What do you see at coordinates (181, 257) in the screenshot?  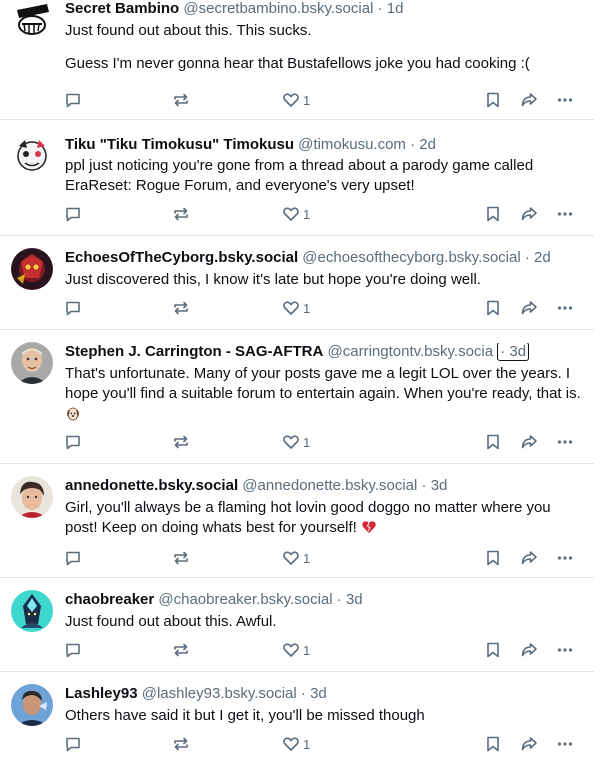 I see `author-name: EchoesOfTheCyborg.bsky.social` at bounding box center [181, 257].